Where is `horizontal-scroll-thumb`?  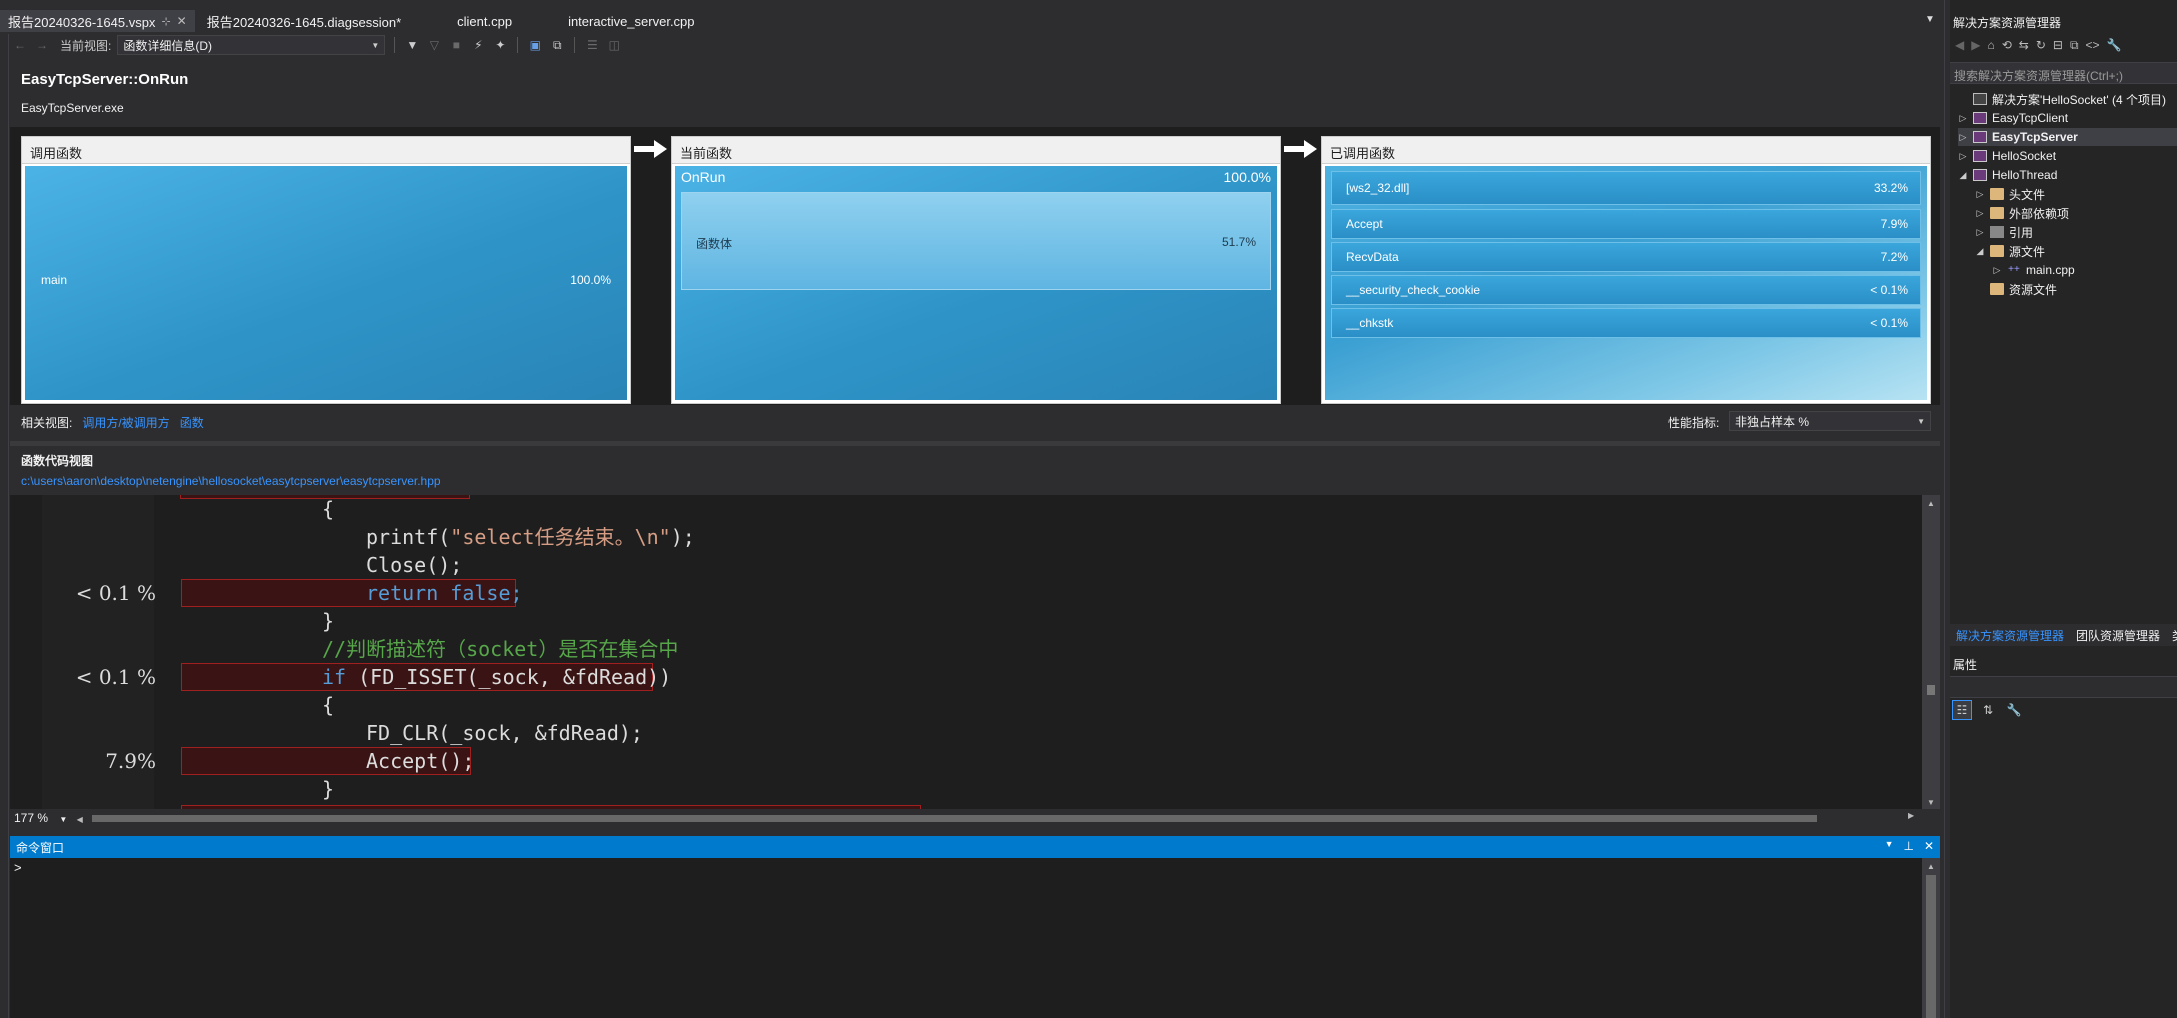 horizontal-scroll-thumb is located at coordinates (954, 818).